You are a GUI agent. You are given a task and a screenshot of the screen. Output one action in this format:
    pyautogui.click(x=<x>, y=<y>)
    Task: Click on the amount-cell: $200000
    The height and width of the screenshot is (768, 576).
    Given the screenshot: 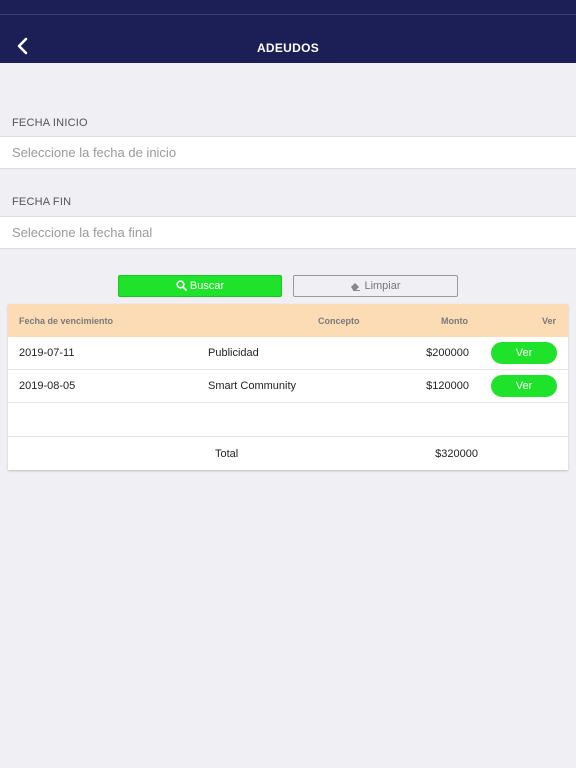 What is the action you would take?
    pyautogui.click(x=447, y=353)
    